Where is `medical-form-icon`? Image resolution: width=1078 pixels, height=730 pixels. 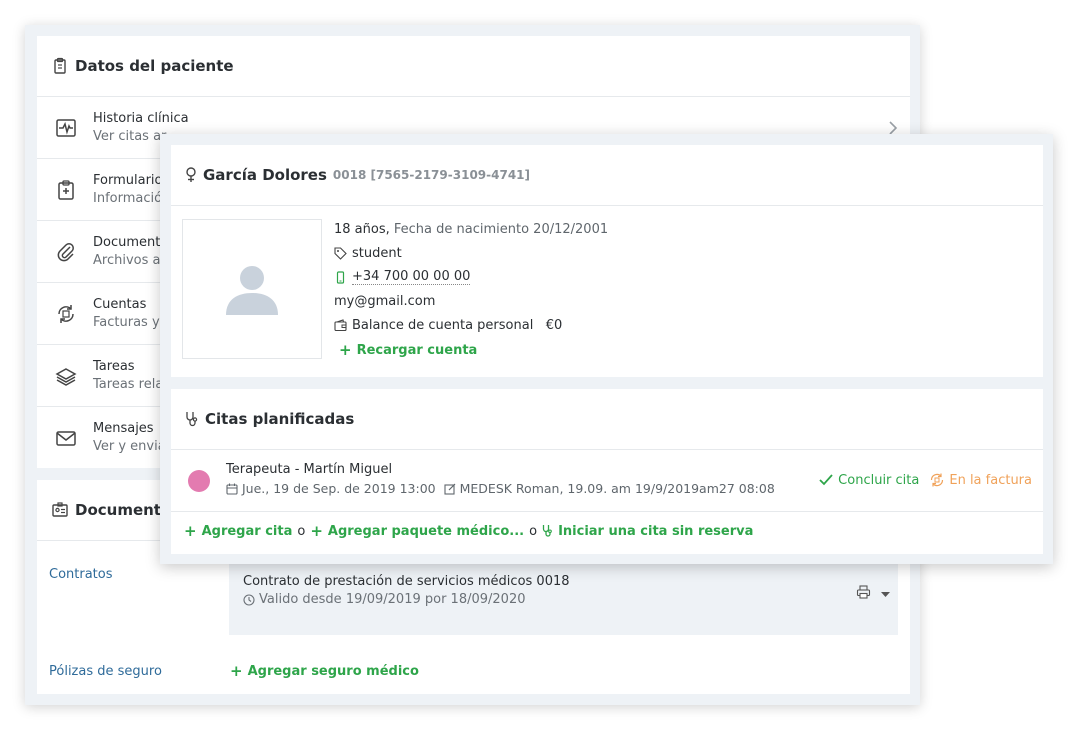 medical-form-icon is located at coordinates (66, 190).